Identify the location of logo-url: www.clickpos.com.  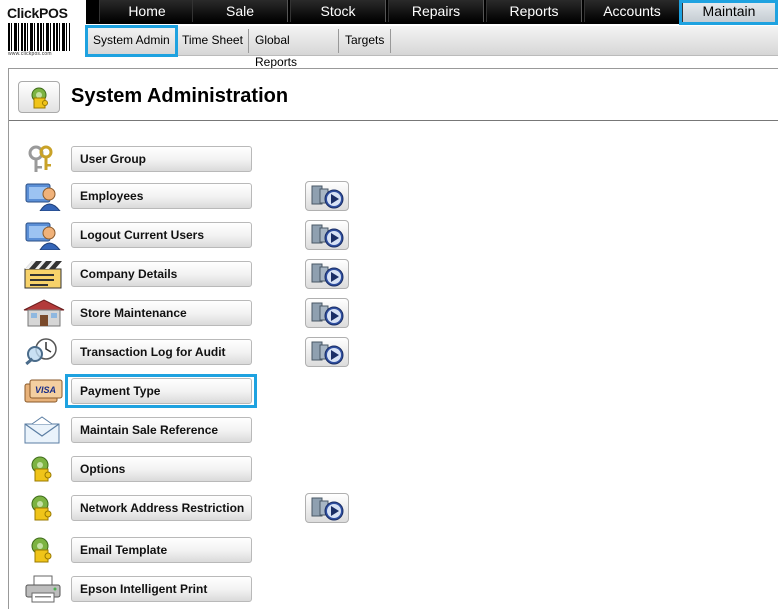
(30, 54).